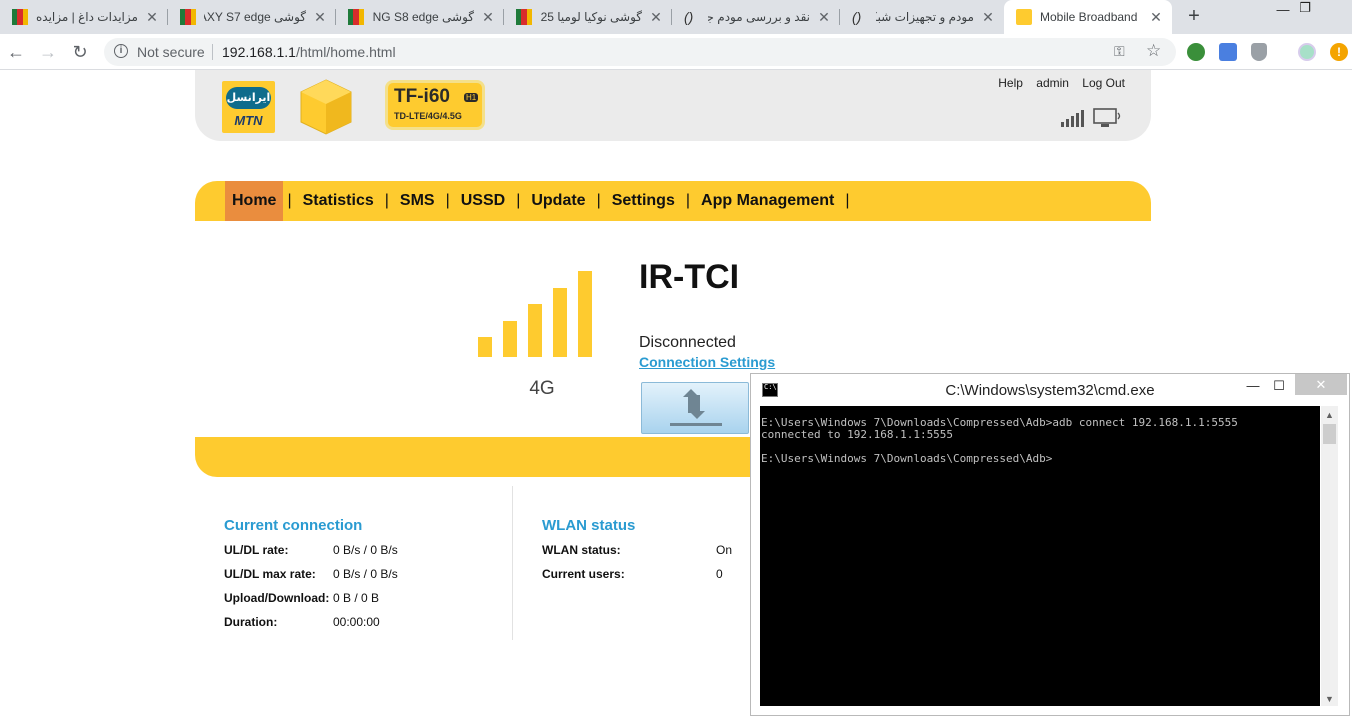 This screenshot has width=1352, height=728. What do you see at coordinates (1119, 51) in the screenshot?
I see `key-icon: ⚿` at bounding box center [1119, 51].